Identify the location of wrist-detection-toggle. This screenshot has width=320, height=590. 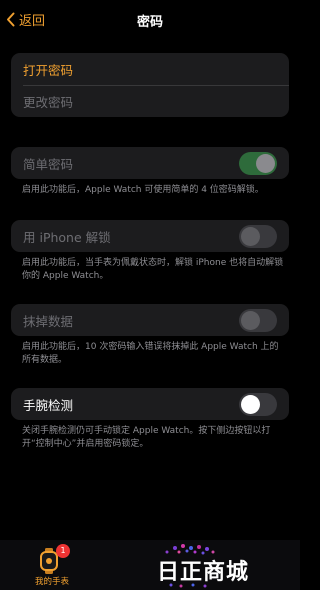
(258, 404).